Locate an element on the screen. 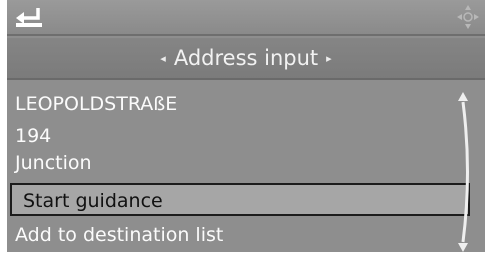 The width and height of the screenshot is (493, 257). scroll-up-icon is located at coordinates (463, 96).